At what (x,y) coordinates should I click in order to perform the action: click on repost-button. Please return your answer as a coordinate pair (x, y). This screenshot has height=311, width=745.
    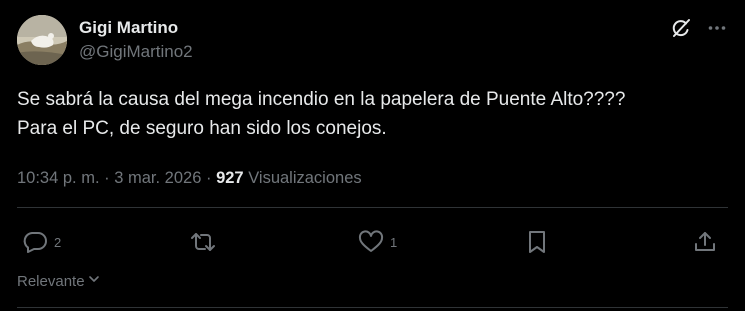
    Looking at the image, I should click on (206, 242).